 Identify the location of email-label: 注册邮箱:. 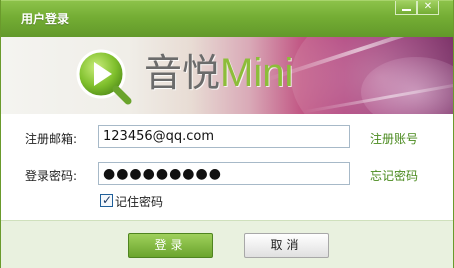
(51, 139).